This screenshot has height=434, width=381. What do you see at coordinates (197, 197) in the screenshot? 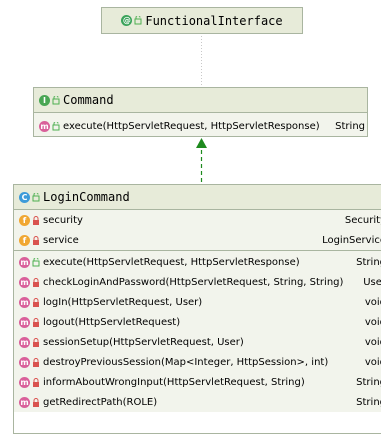
I see `login-command-header: C LoginCommand` at bounding box center [197, 197].